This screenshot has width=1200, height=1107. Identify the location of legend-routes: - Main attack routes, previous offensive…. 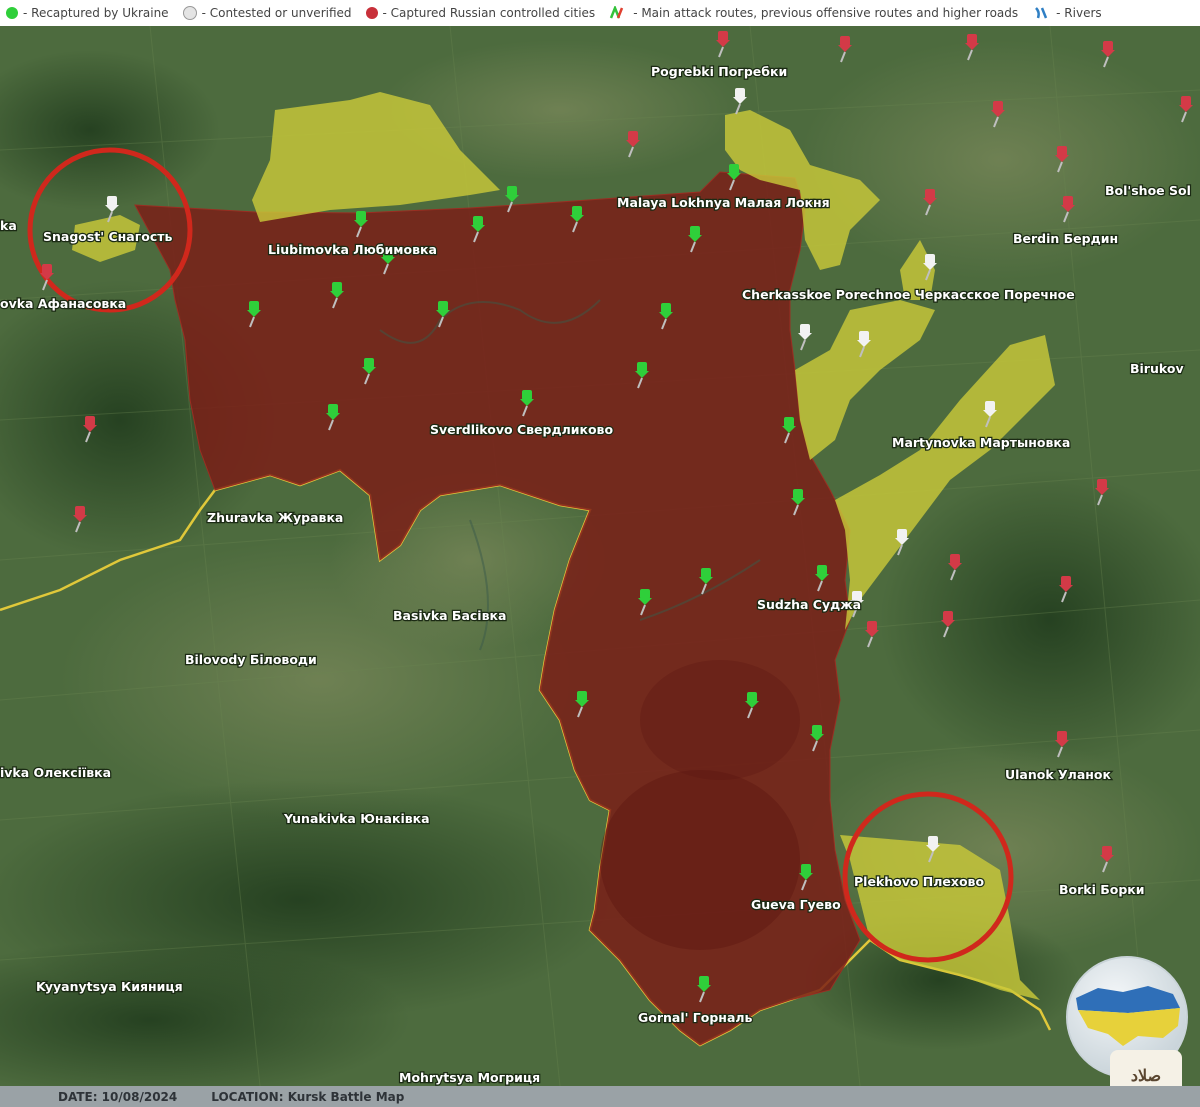
(813, 13).